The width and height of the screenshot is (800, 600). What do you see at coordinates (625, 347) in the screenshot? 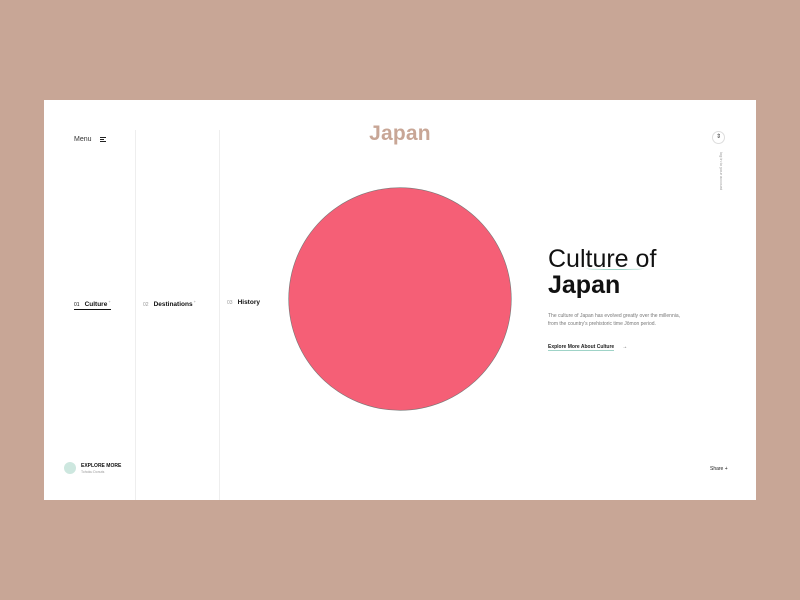
I see `arrow-right-icon: →` at bounding box center [625, 347].